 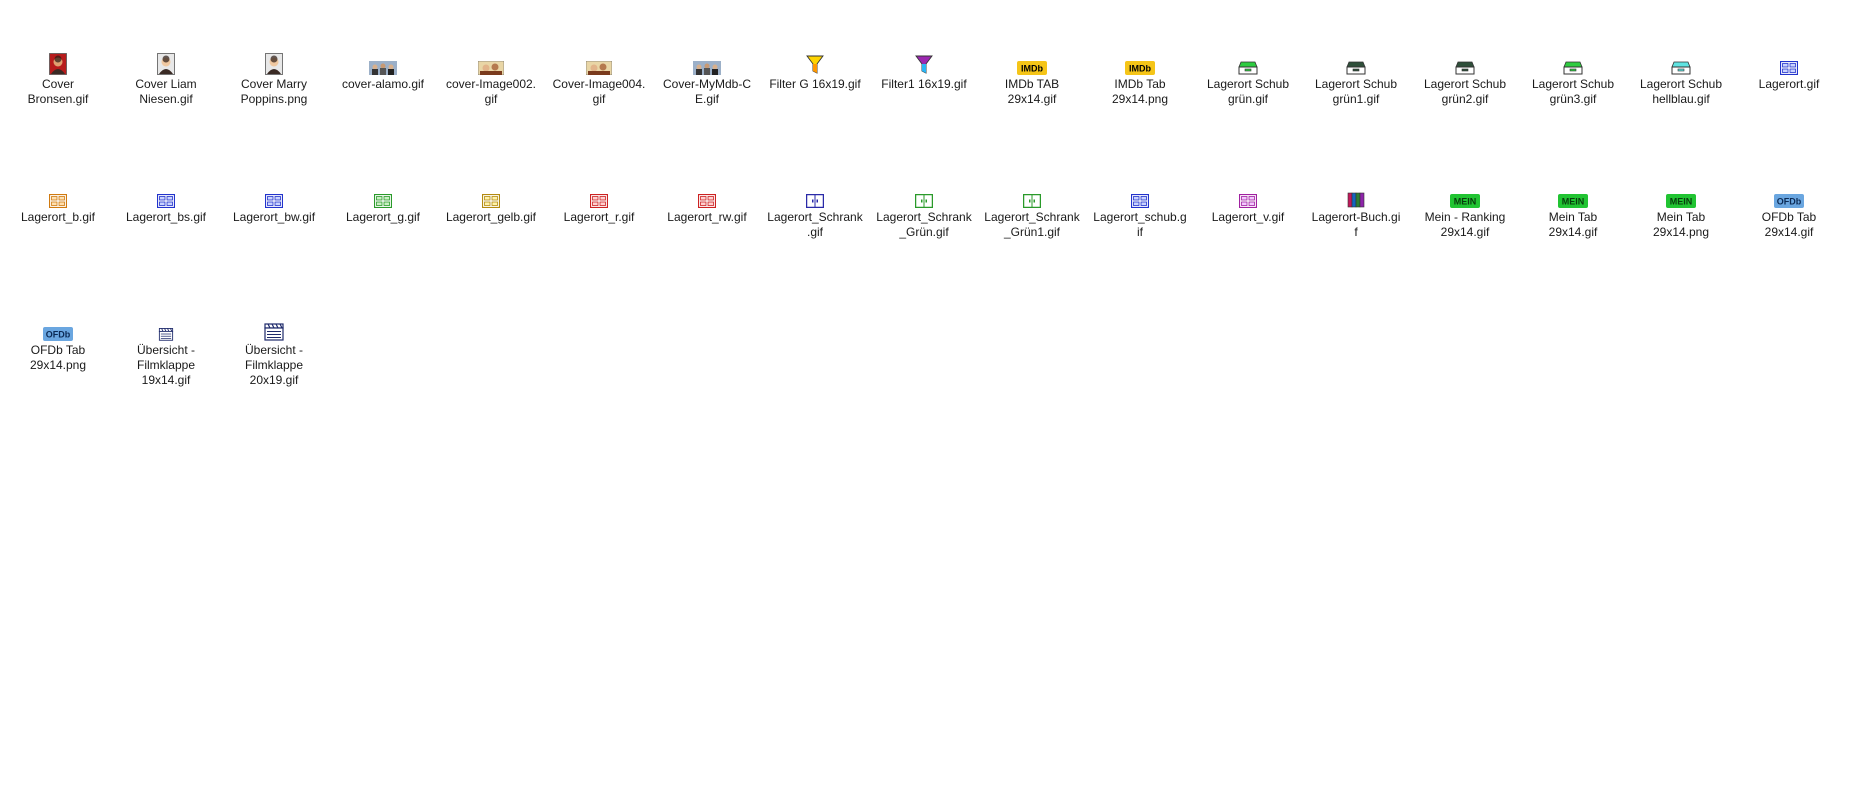 What do you see at coordinates (383, 196) in the screenshot?
I see `cabinet-green-icon` at bounding box center [383, 196].